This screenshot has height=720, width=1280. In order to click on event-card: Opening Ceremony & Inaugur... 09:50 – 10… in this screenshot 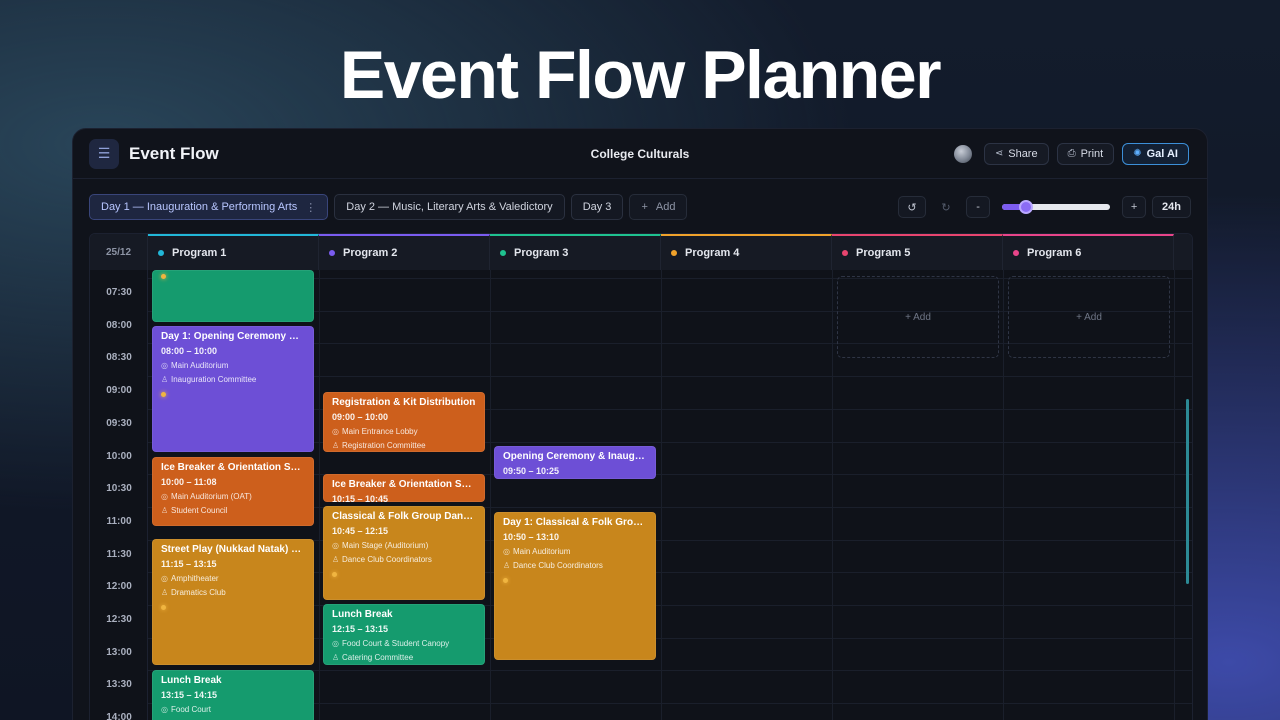, I will do `click(575, 462)`.